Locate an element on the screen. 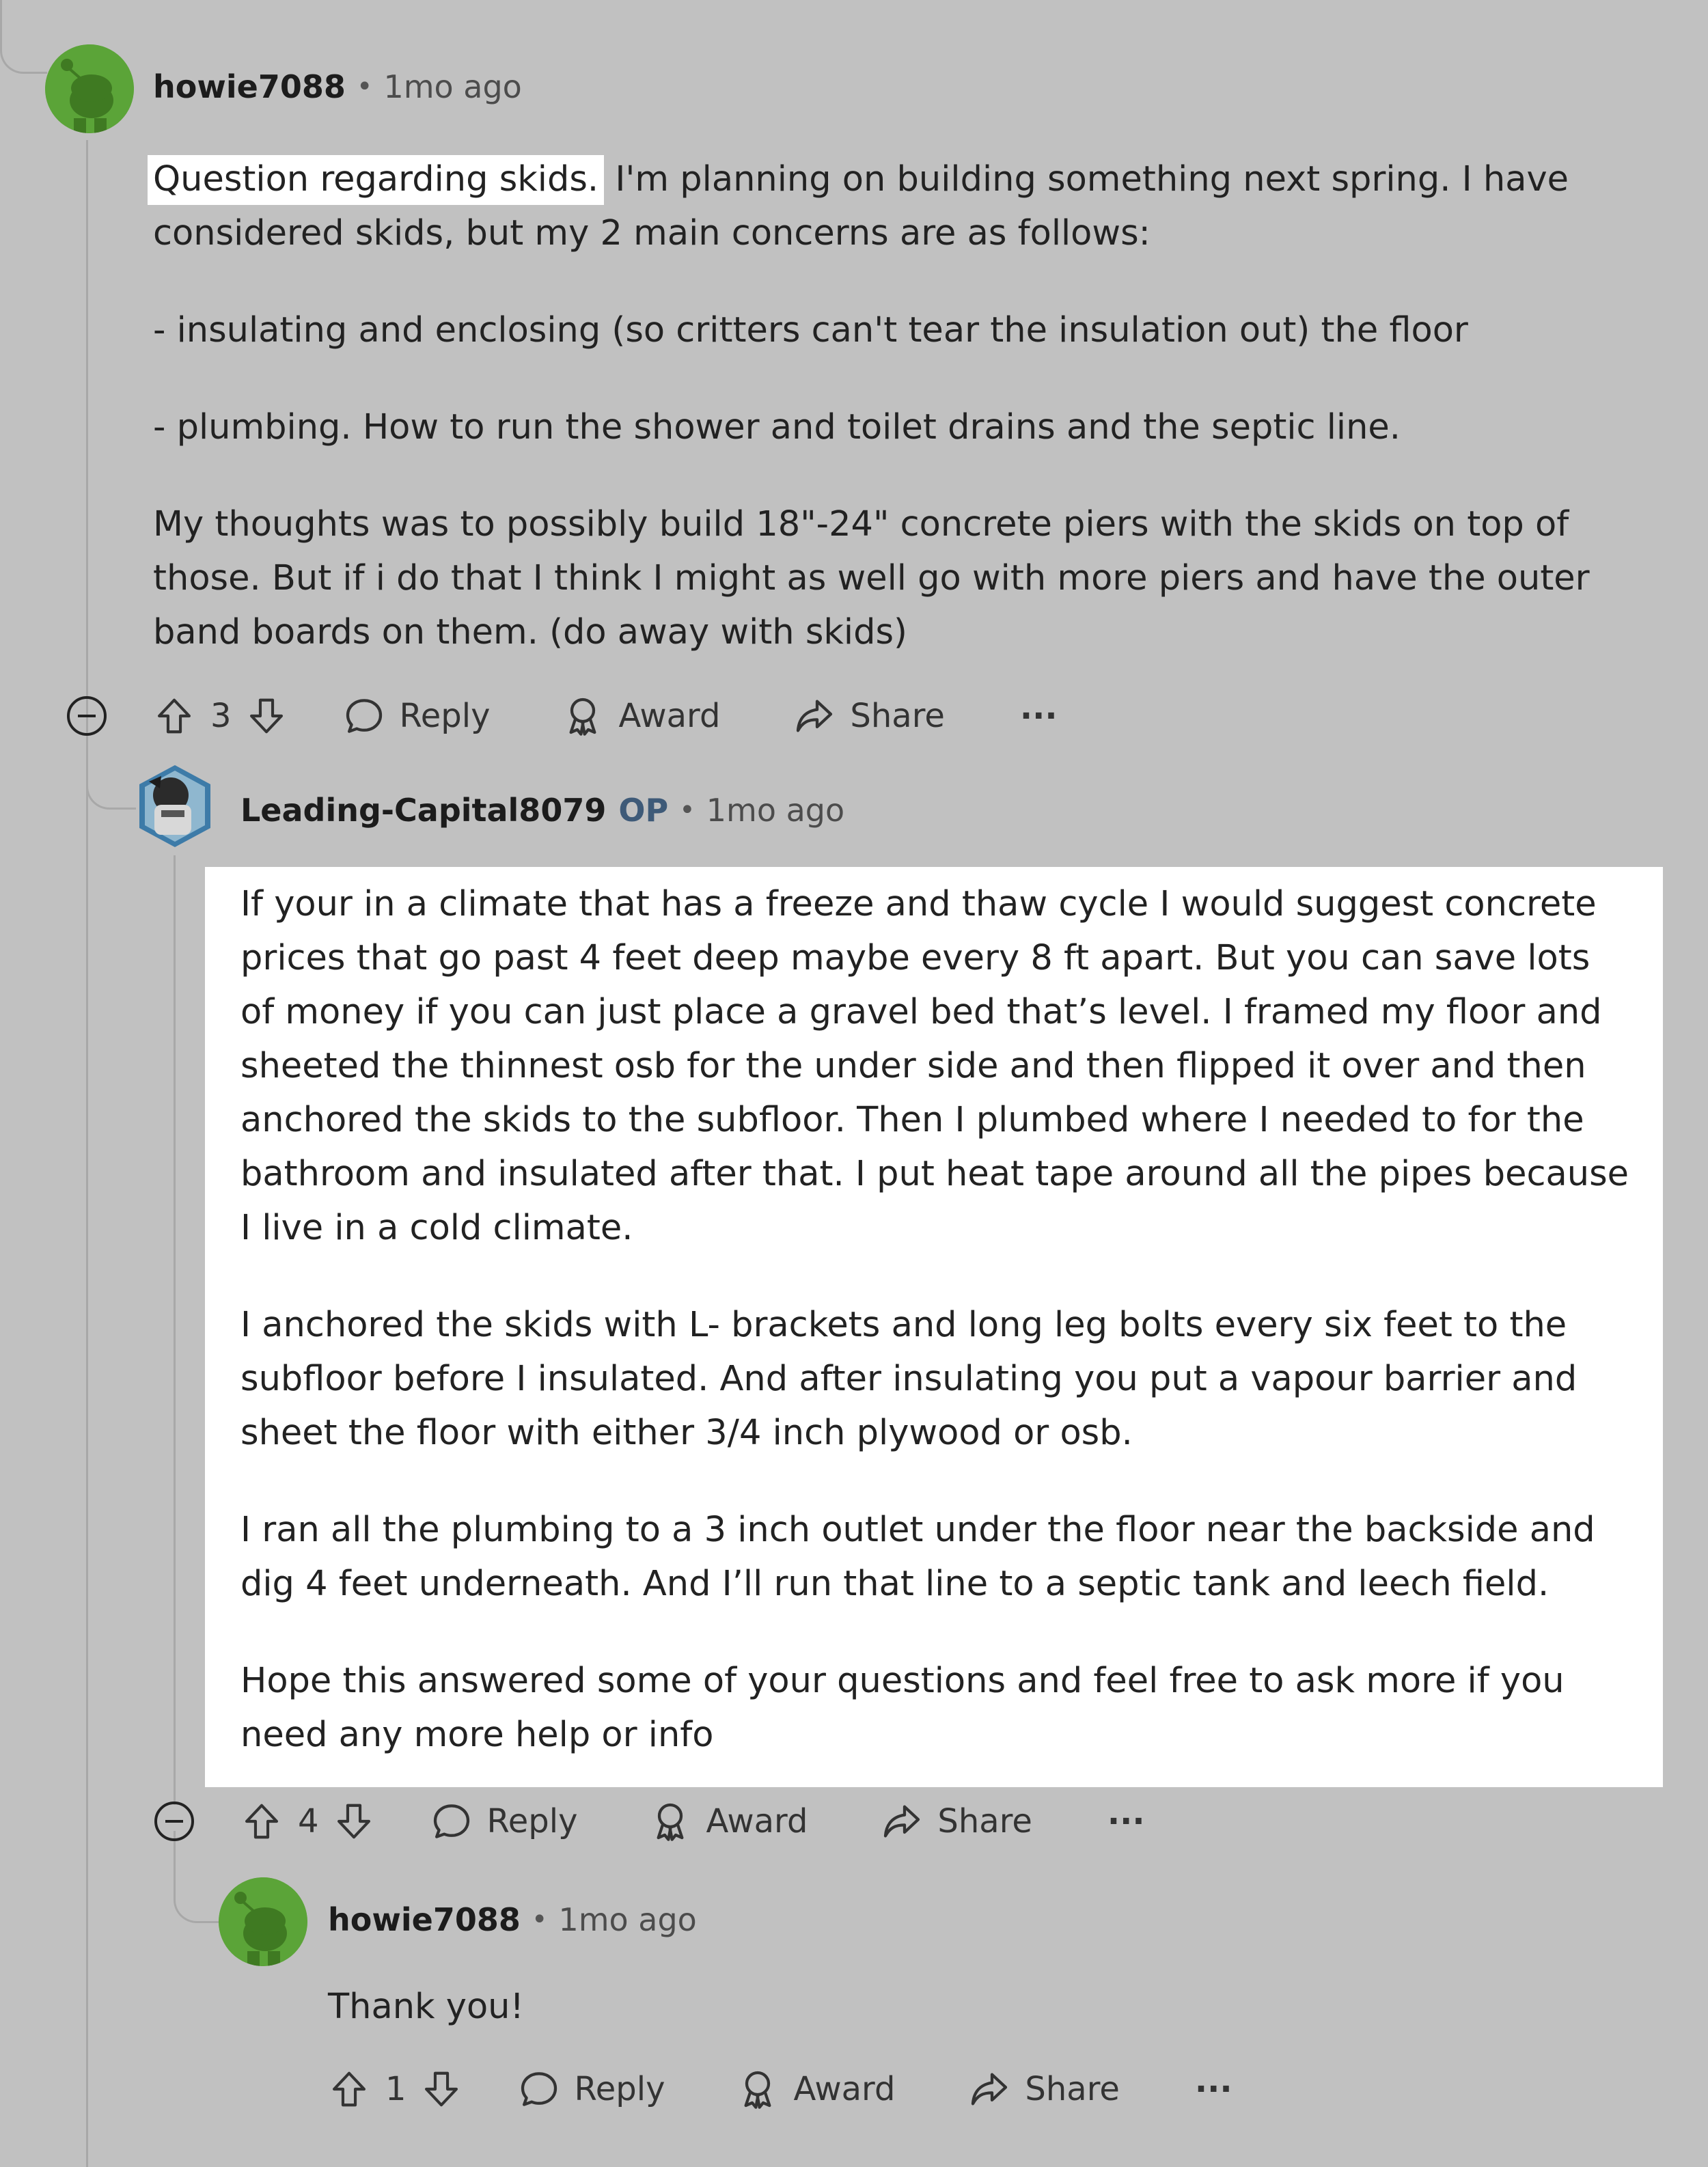 This screenshot has height=2167, width=1708. vote-count: 3 is located at coordinates (221, 716).